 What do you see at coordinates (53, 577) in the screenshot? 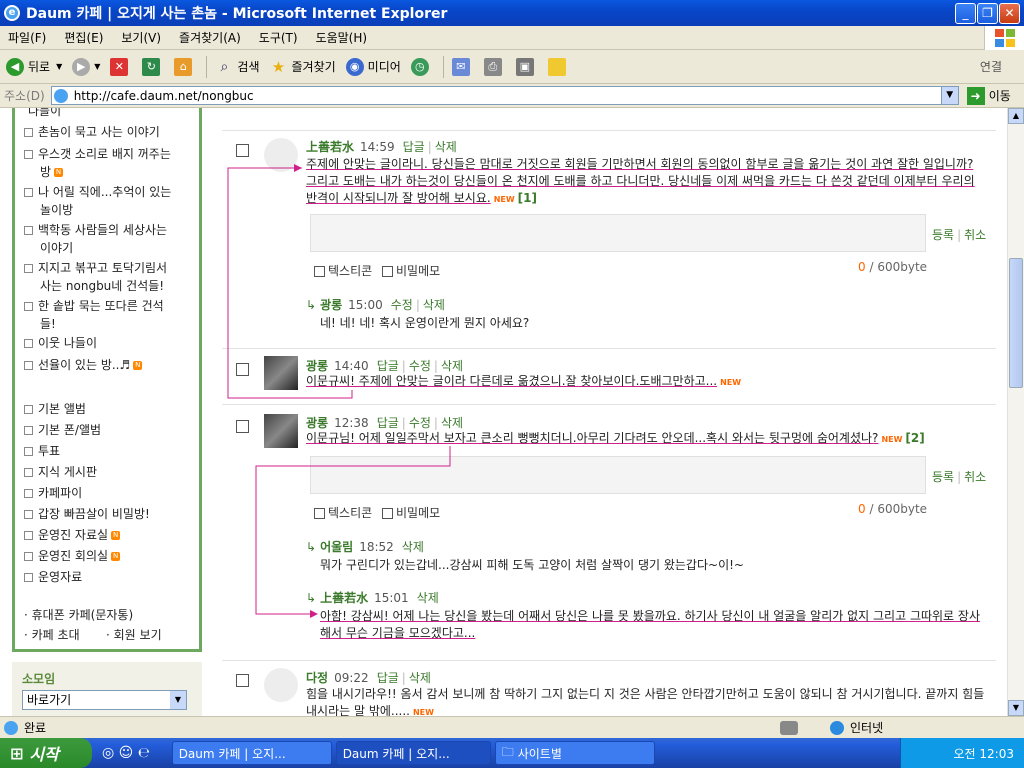
I see `sidebar-item: 운영자료` at bounding box center [53, 577].